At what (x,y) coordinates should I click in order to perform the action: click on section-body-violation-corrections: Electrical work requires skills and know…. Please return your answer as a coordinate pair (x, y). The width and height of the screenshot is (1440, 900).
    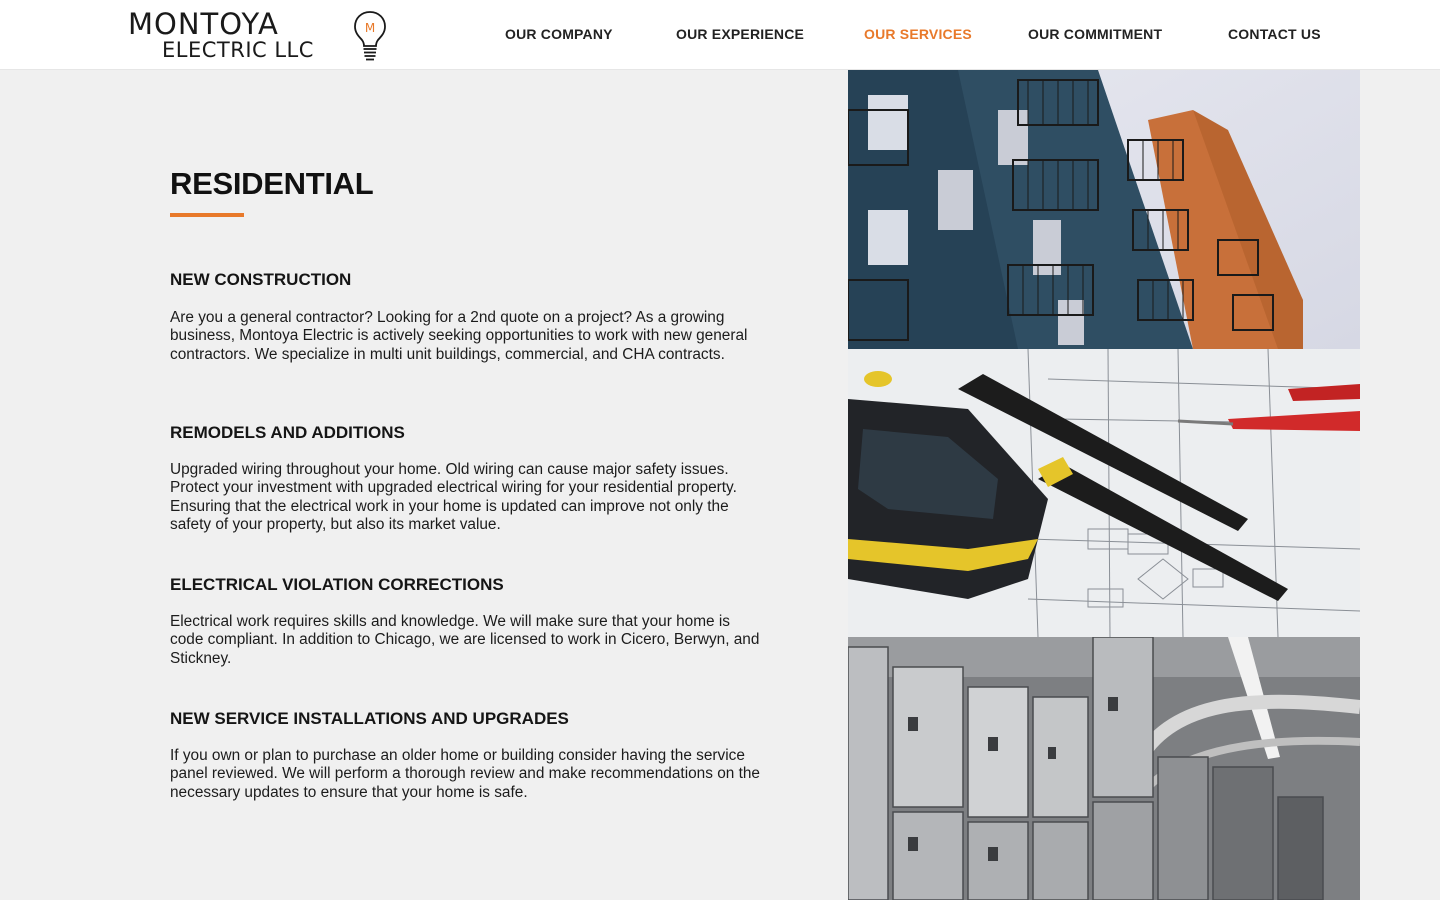
    Looking at the image, I should click on (465, 640).